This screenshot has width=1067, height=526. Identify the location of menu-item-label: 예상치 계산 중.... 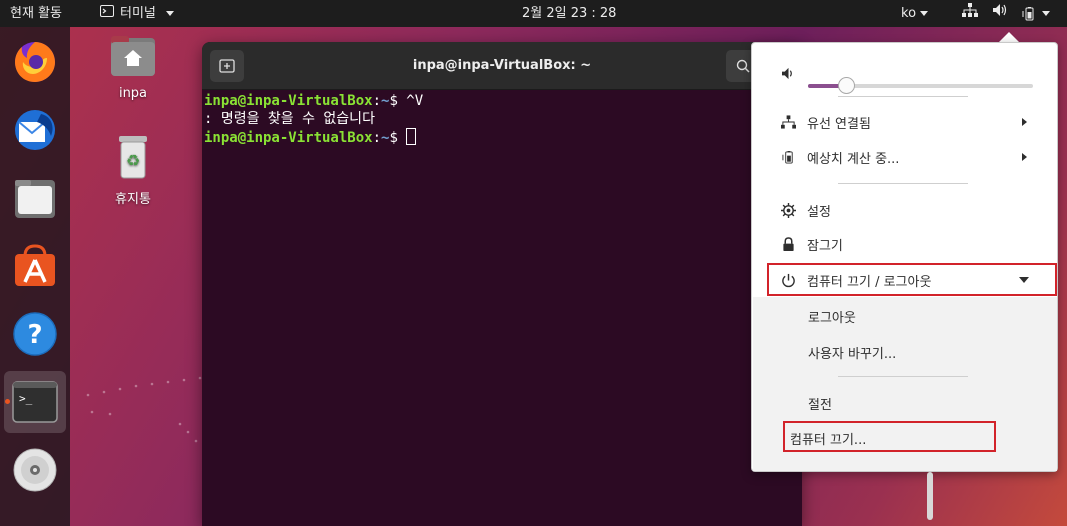
(853, 159).